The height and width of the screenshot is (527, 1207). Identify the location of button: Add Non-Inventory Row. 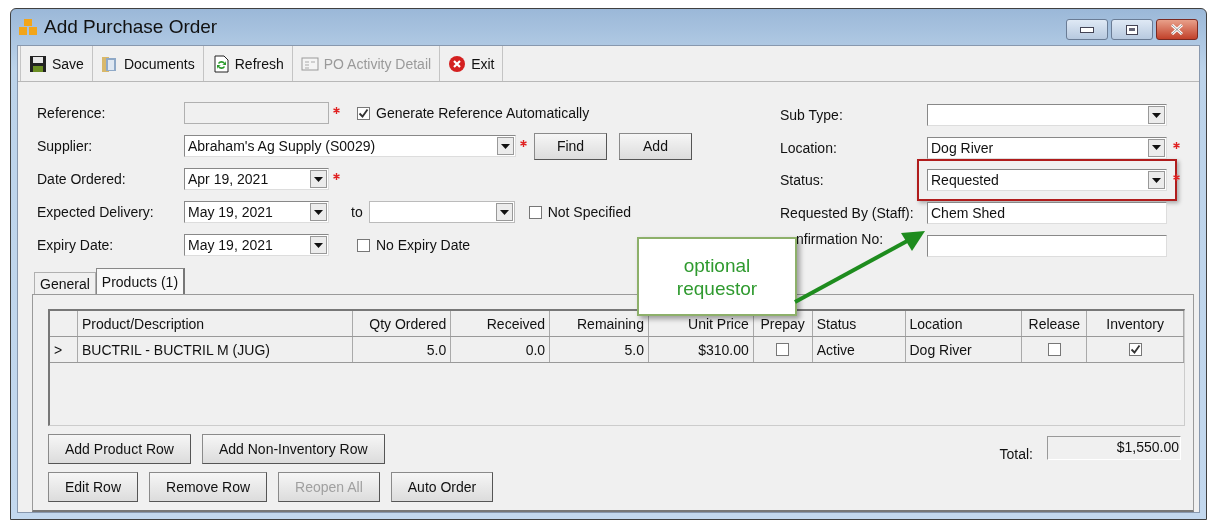
(293, 449).